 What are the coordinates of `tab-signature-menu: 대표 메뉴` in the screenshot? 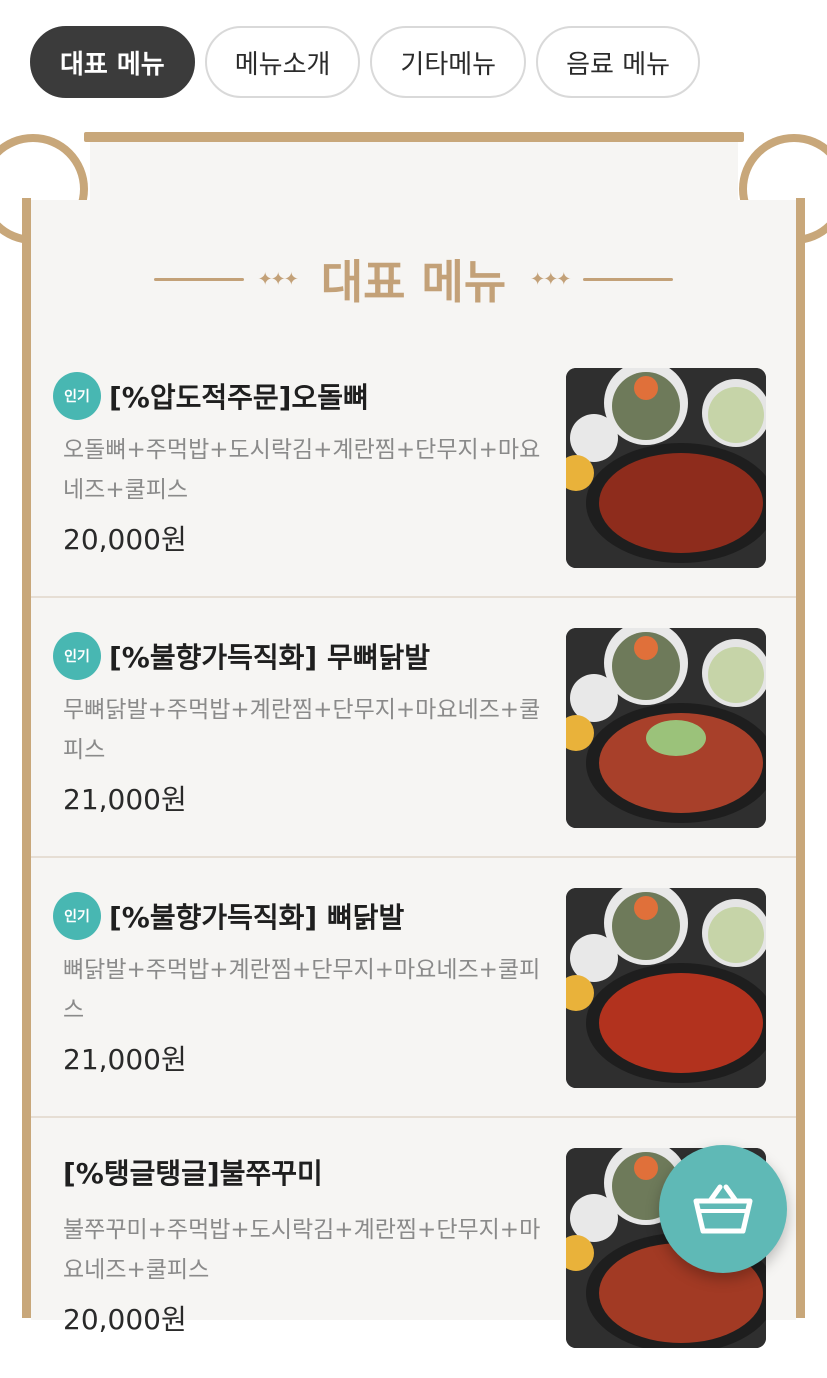 It's located at (112, 62).